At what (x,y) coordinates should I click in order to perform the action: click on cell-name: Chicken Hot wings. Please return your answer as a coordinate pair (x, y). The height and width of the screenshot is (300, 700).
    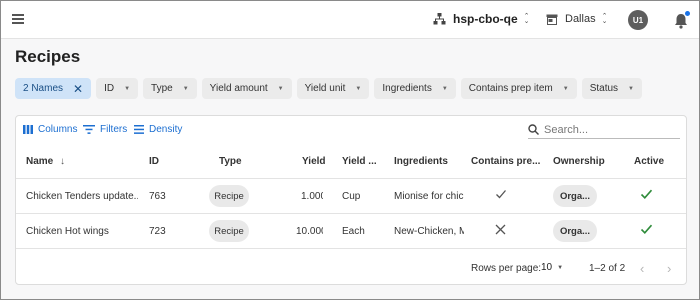
    Looking at the image, I should click on (67, 231).